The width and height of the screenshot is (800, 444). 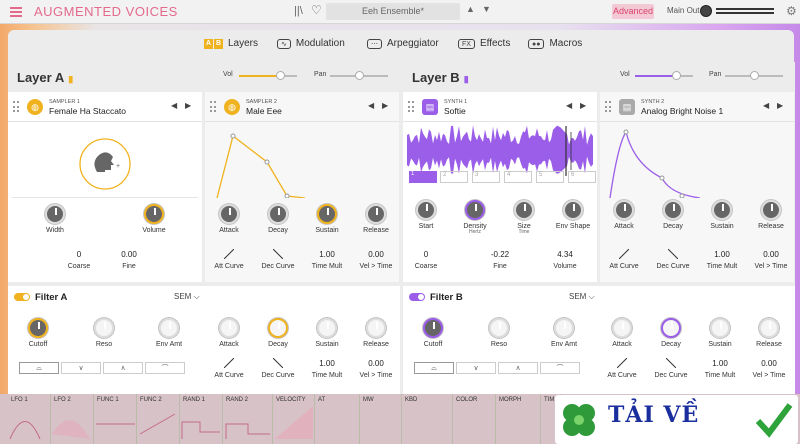 What do you see at coordinates (16, 12) in the screenshot?
I see `menu-icon` at bounding box center [16, 12].